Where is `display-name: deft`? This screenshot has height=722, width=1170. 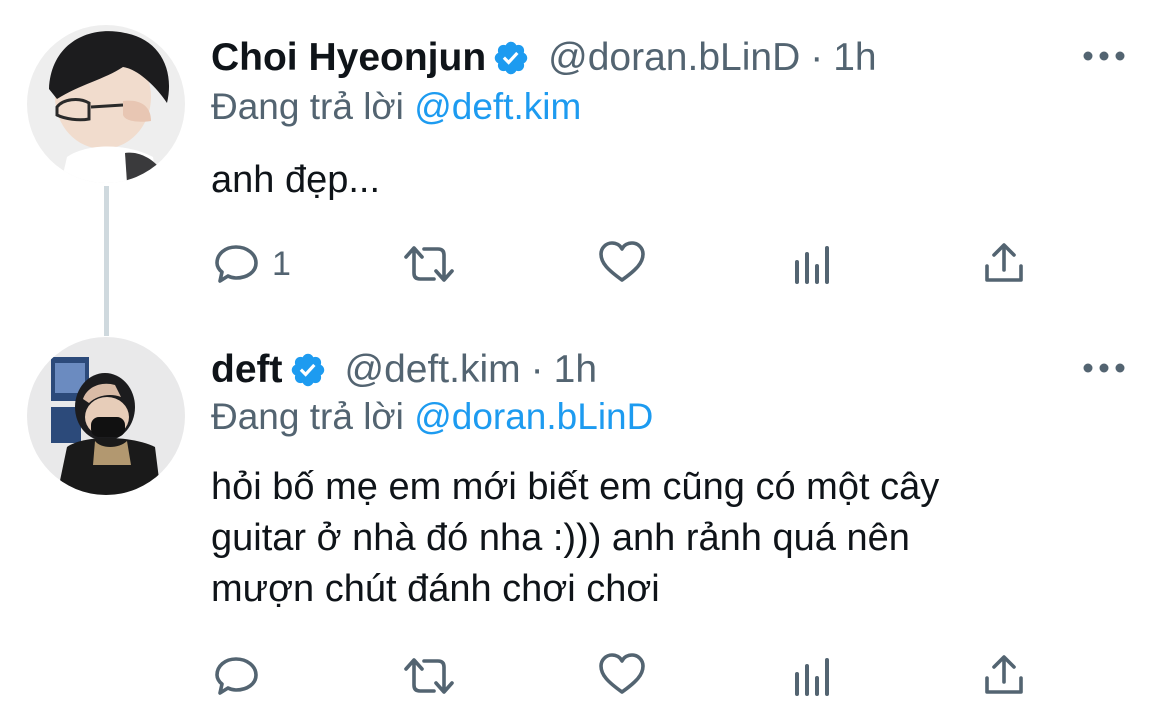 display-name: deft is located at coordinates (247, 370).